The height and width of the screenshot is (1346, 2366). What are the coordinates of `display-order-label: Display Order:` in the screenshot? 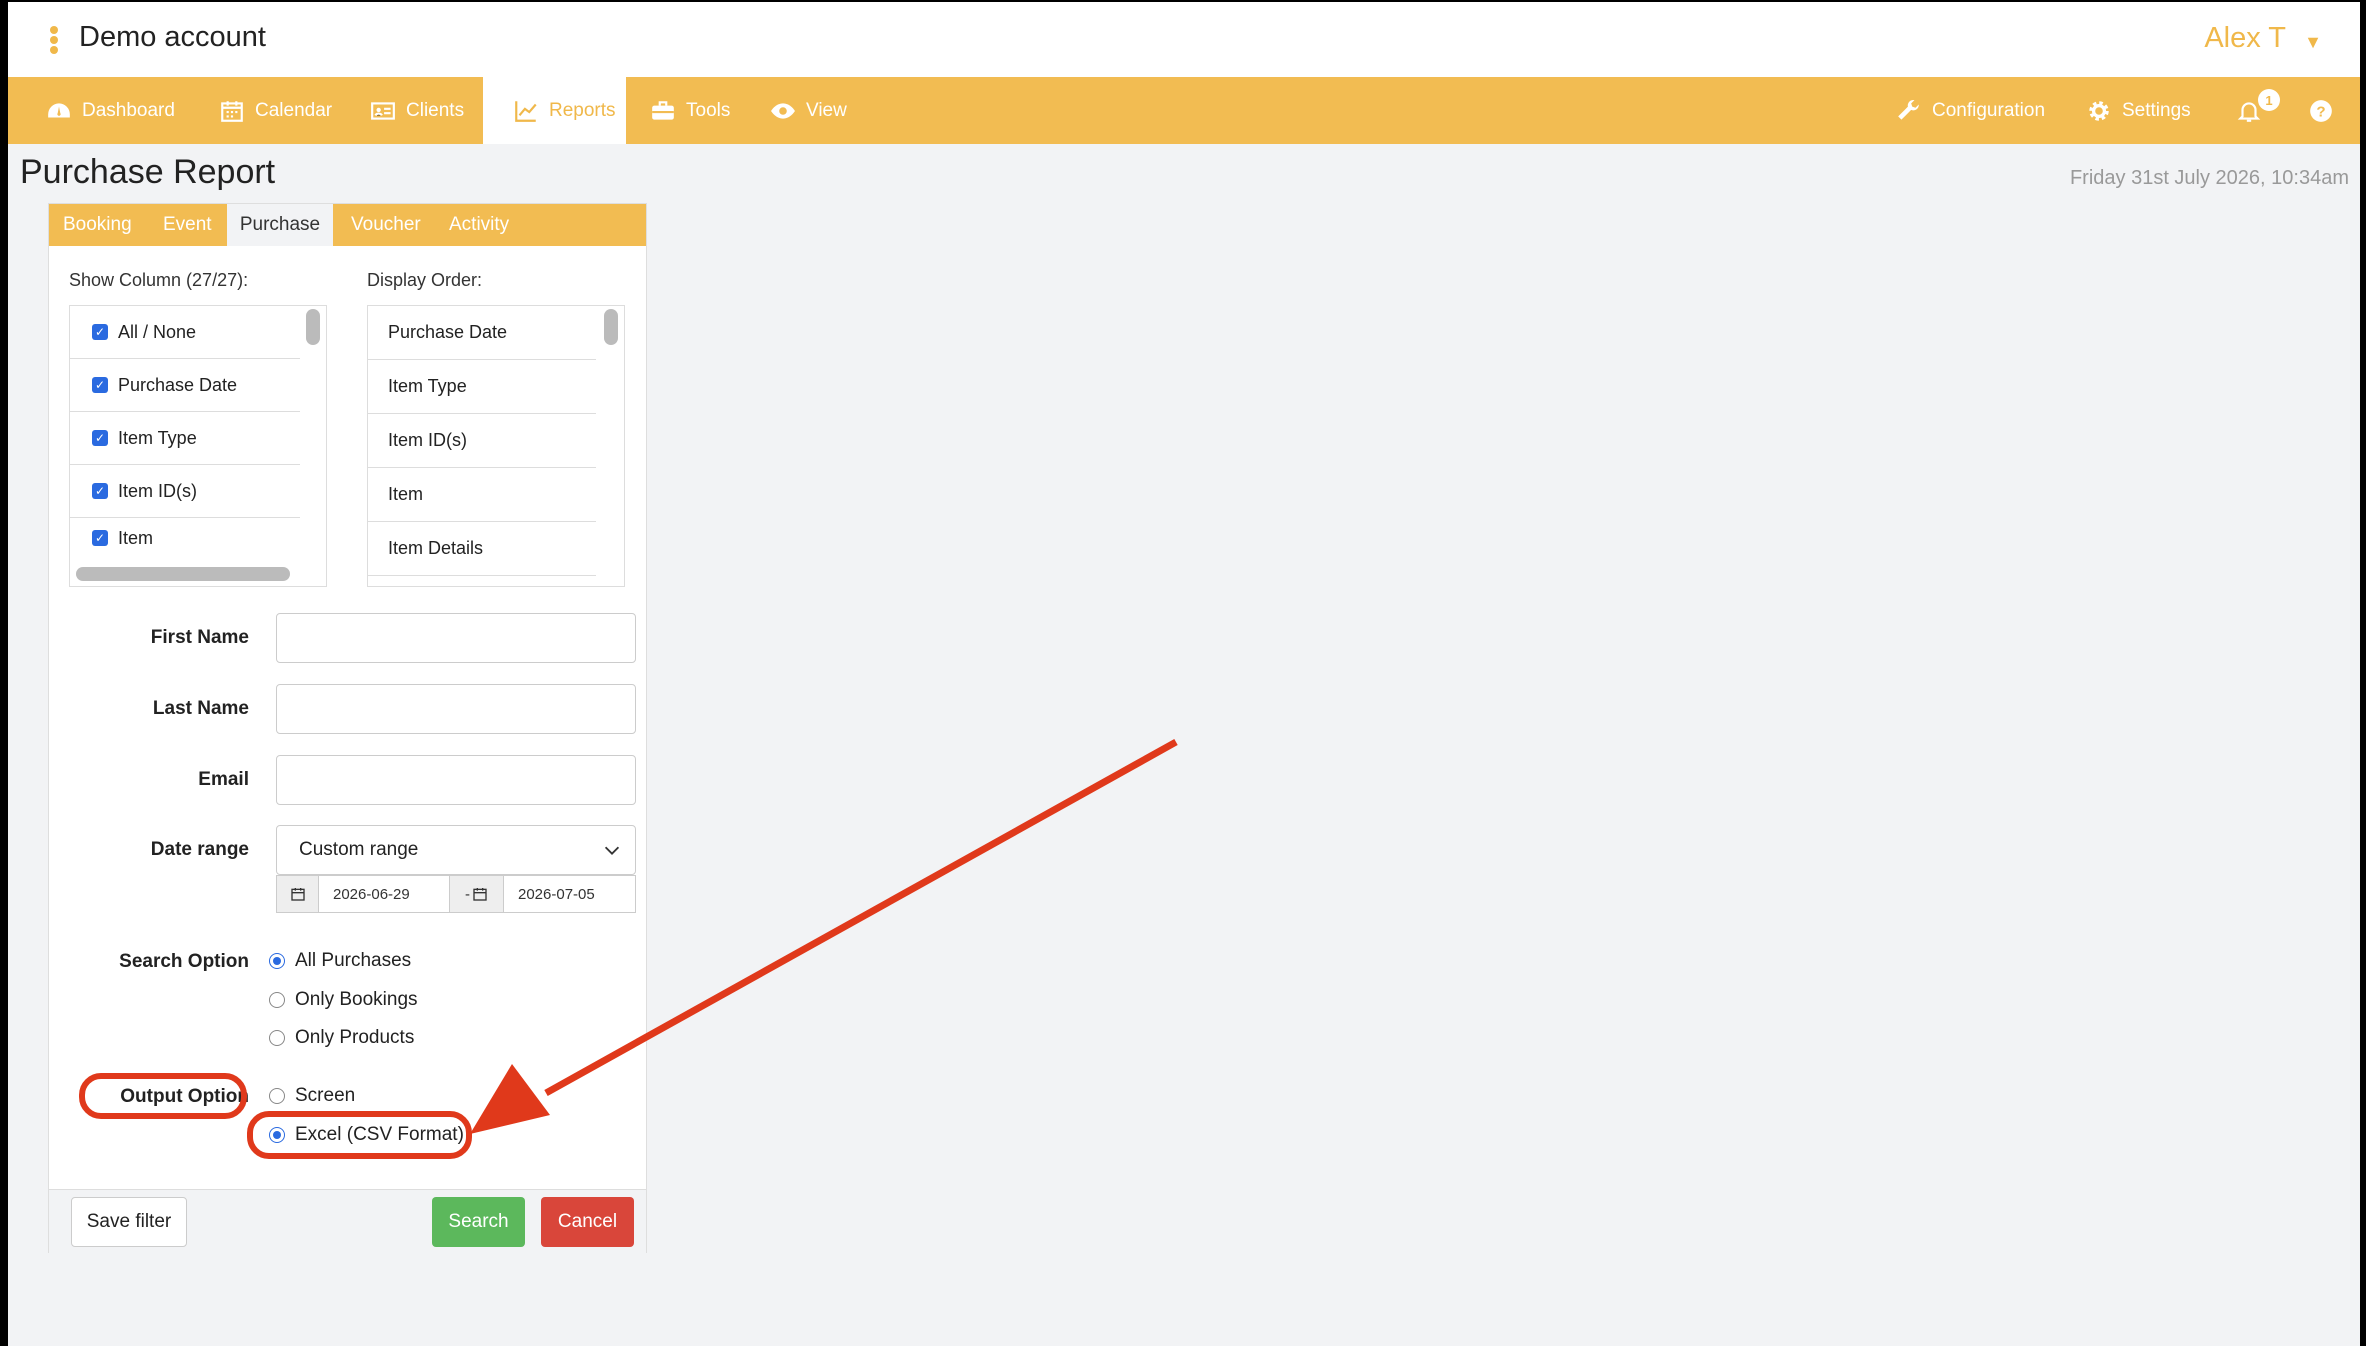 It's located at (425, 280).